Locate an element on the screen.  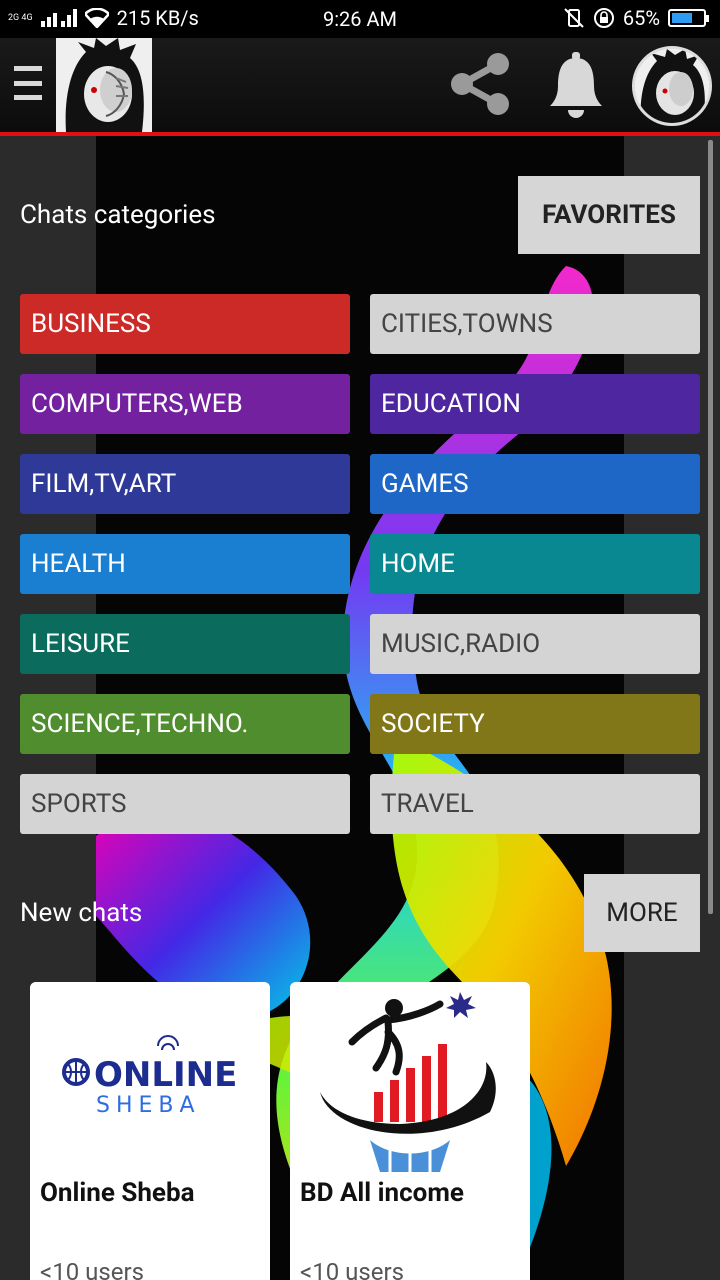
category-button-society: SOCIETY is located at coordinates (535, 724).